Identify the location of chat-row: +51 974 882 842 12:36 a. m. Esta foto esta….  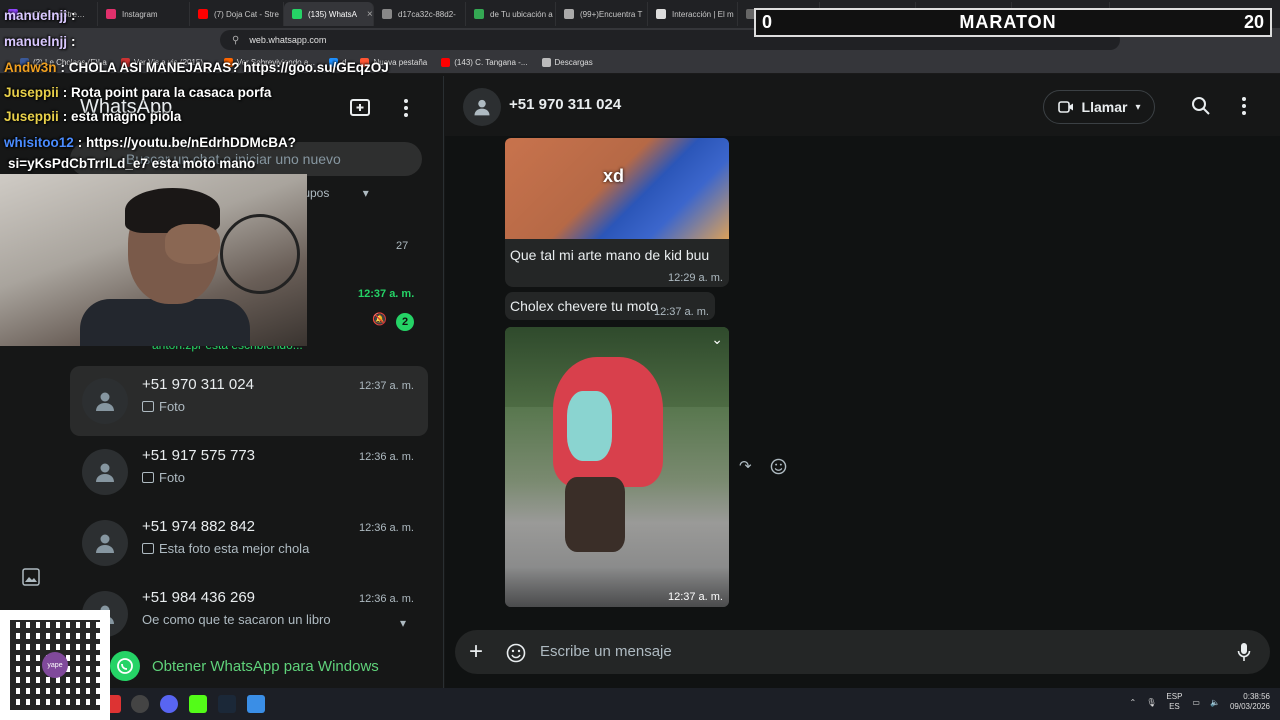
(249, 543).